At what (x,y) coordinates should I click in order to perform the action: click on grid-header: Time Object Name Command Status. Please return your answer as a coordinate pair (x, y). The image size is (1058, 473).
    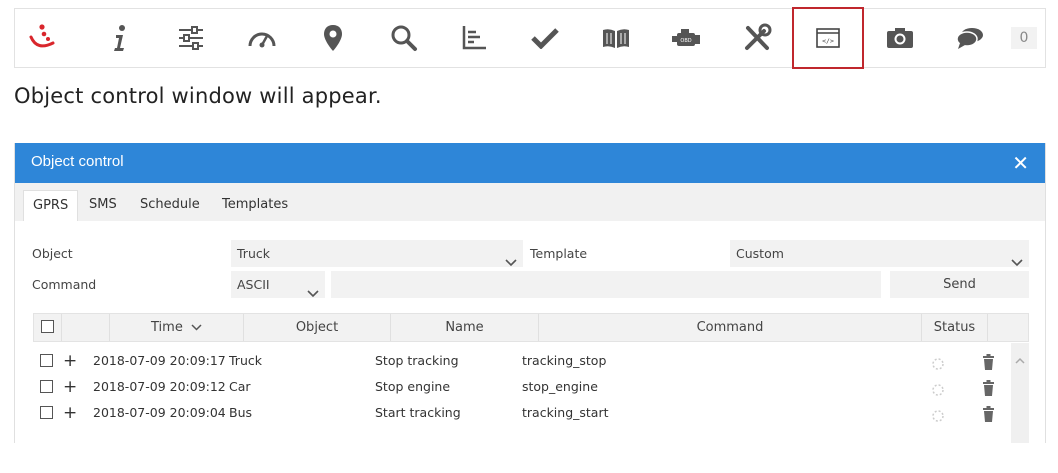
    Looking at the image, I should click on (531, 327).